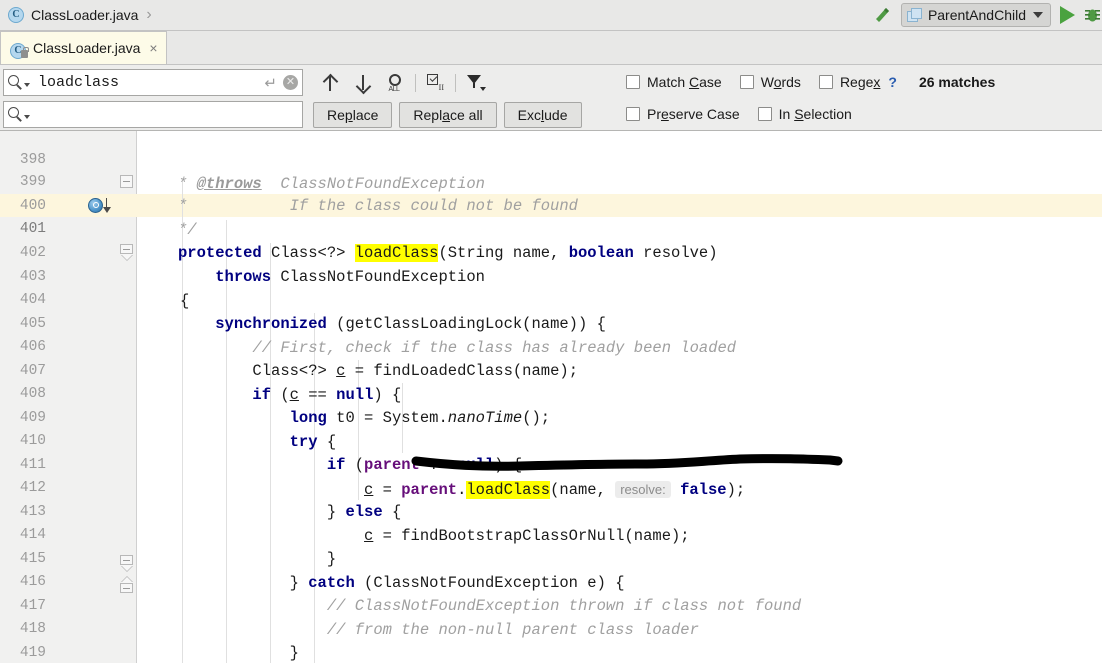 The height and width of the screenshot is (663, 1102). I want to click on enter-icon: ↵, so click(270, 83).